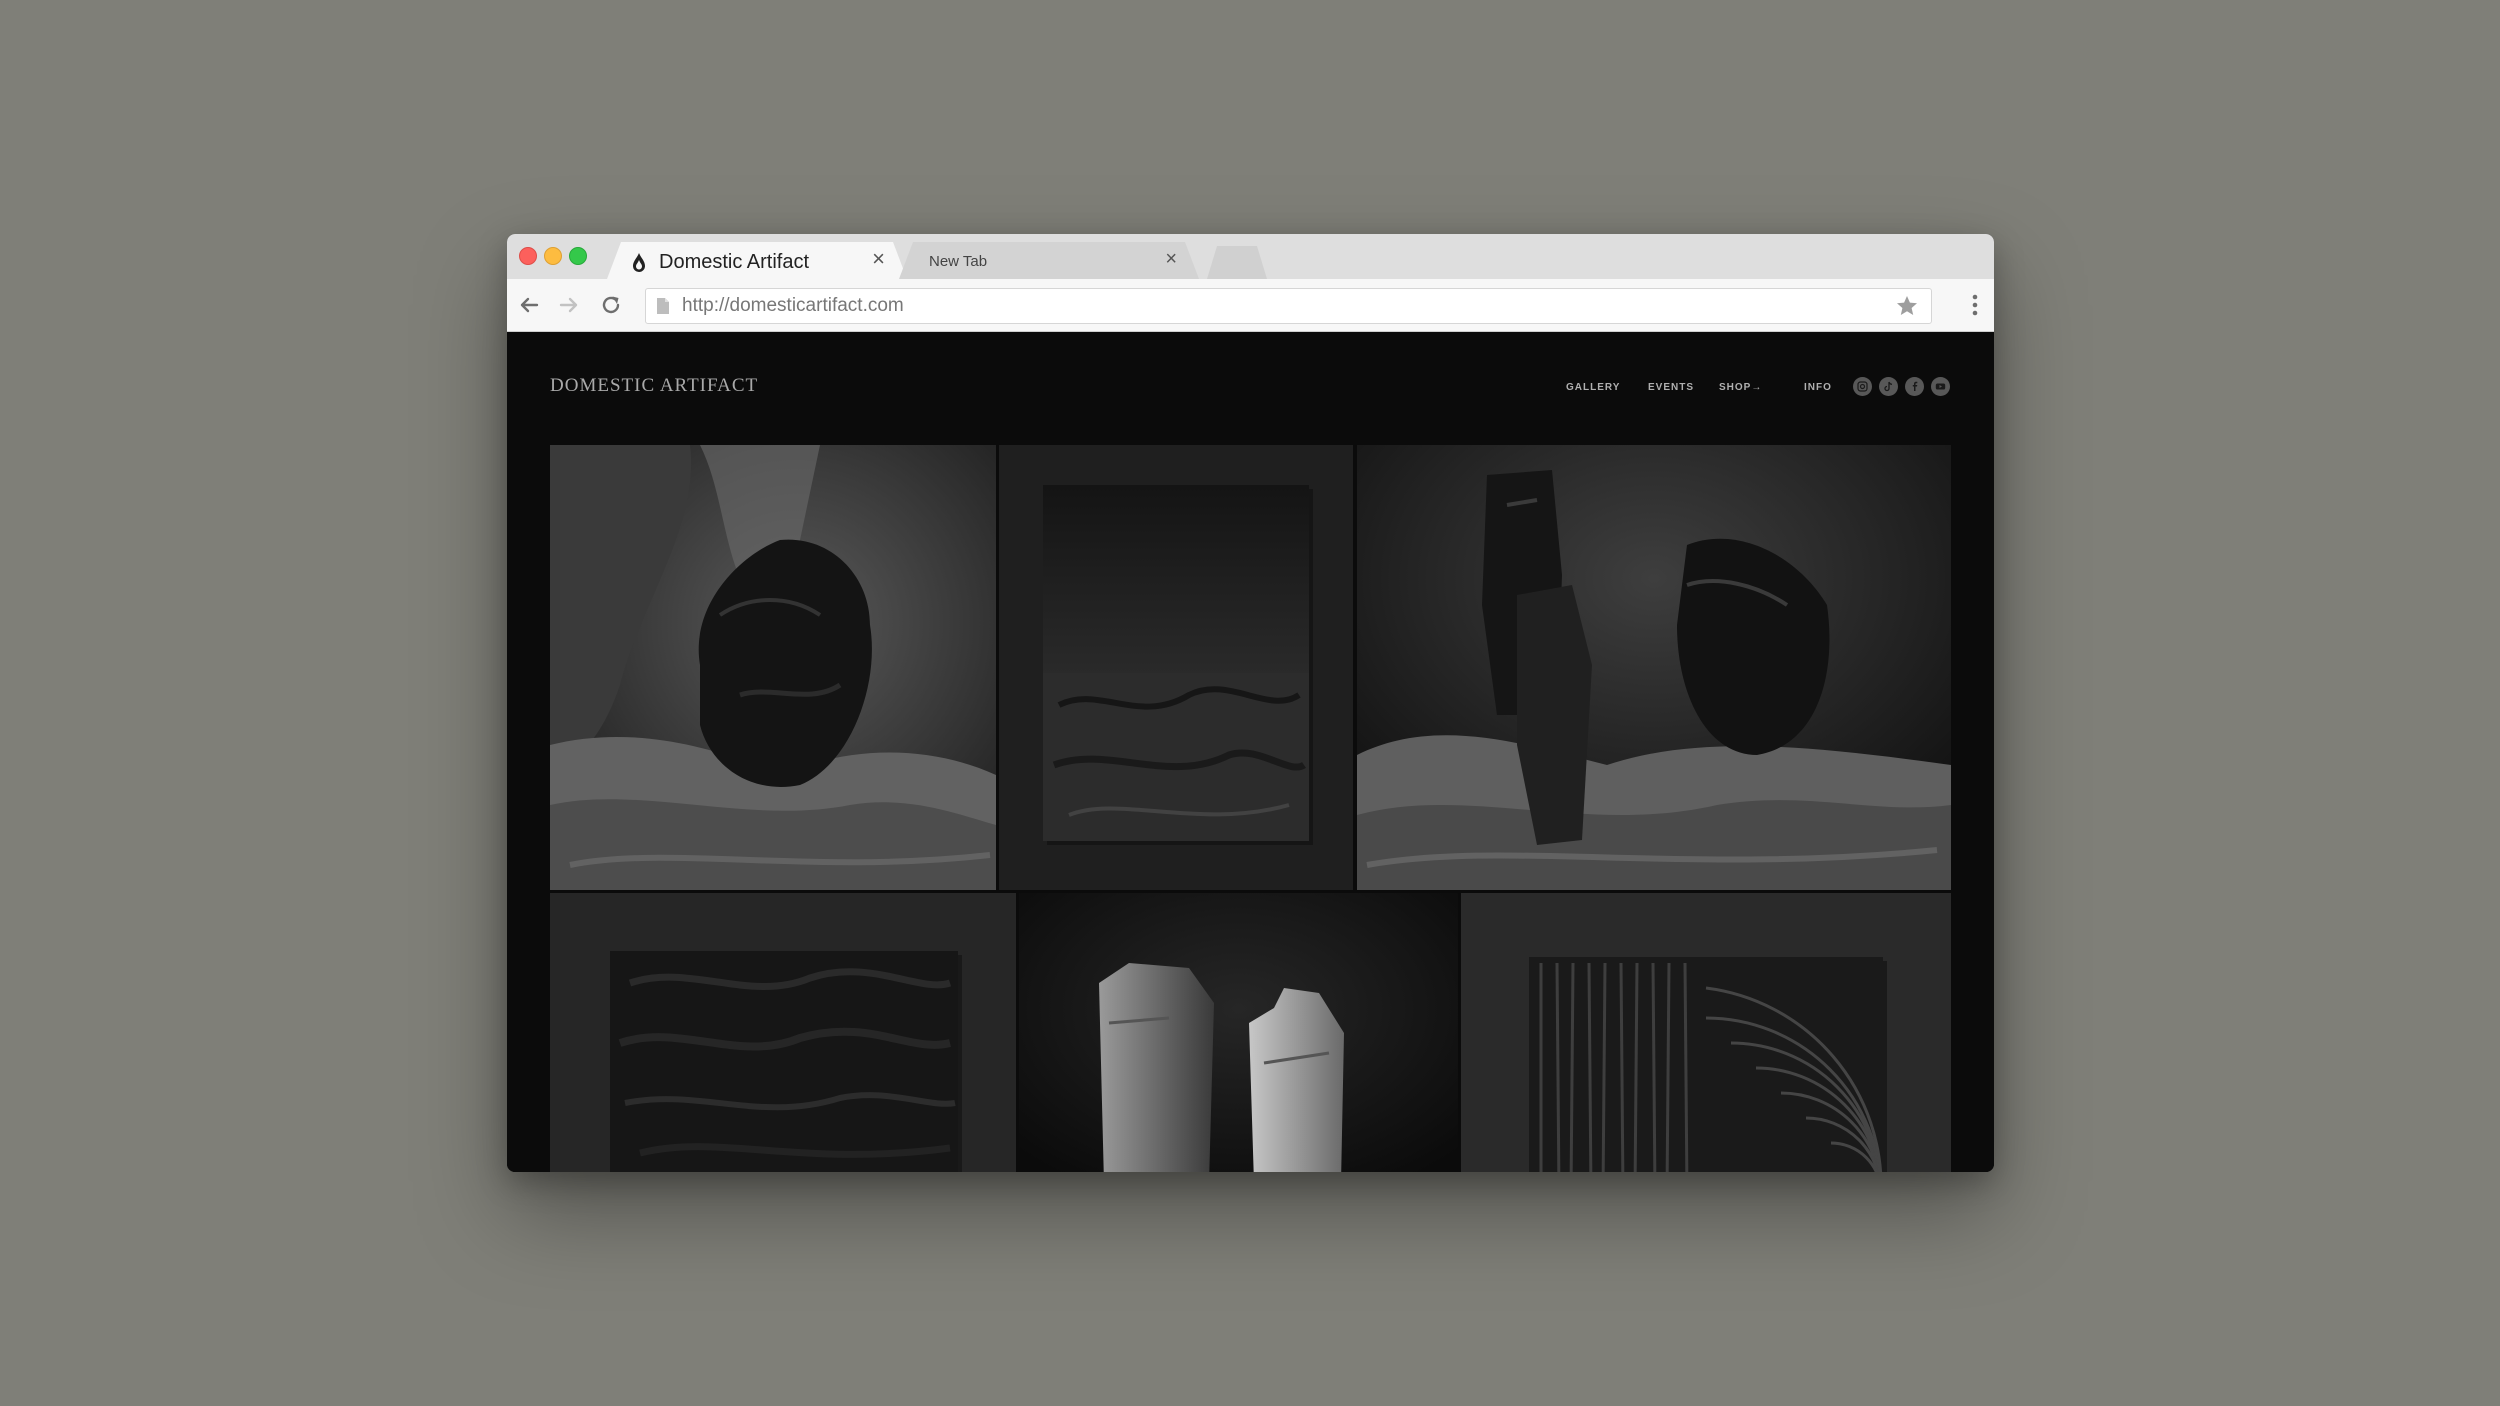  Describe the element at coordinates (578, 256) in the screenshot. I see `zoom-window-button` at that location.